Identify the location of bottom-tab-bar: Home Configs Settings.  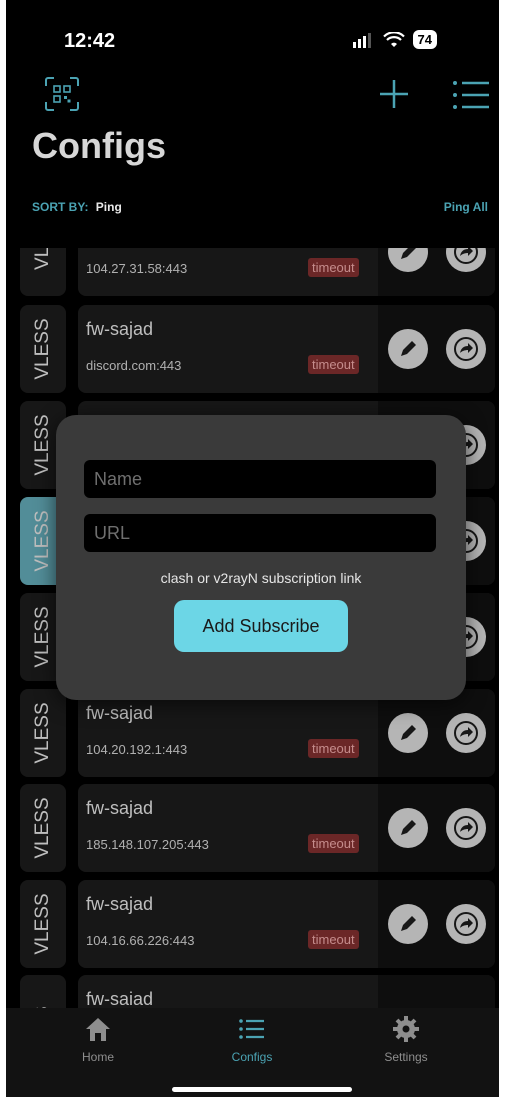
(252, 1052).